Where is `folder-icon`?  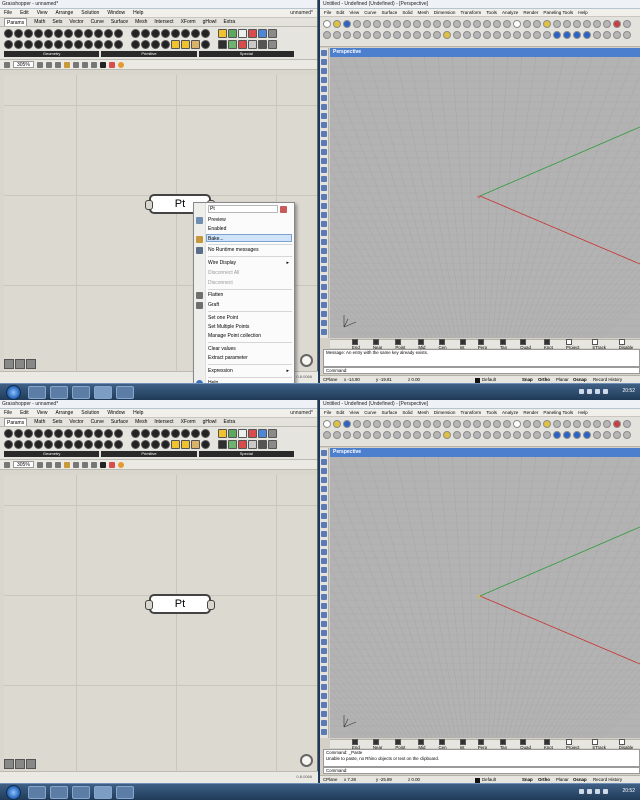 folder-icon is located at coordinates (66, 464).